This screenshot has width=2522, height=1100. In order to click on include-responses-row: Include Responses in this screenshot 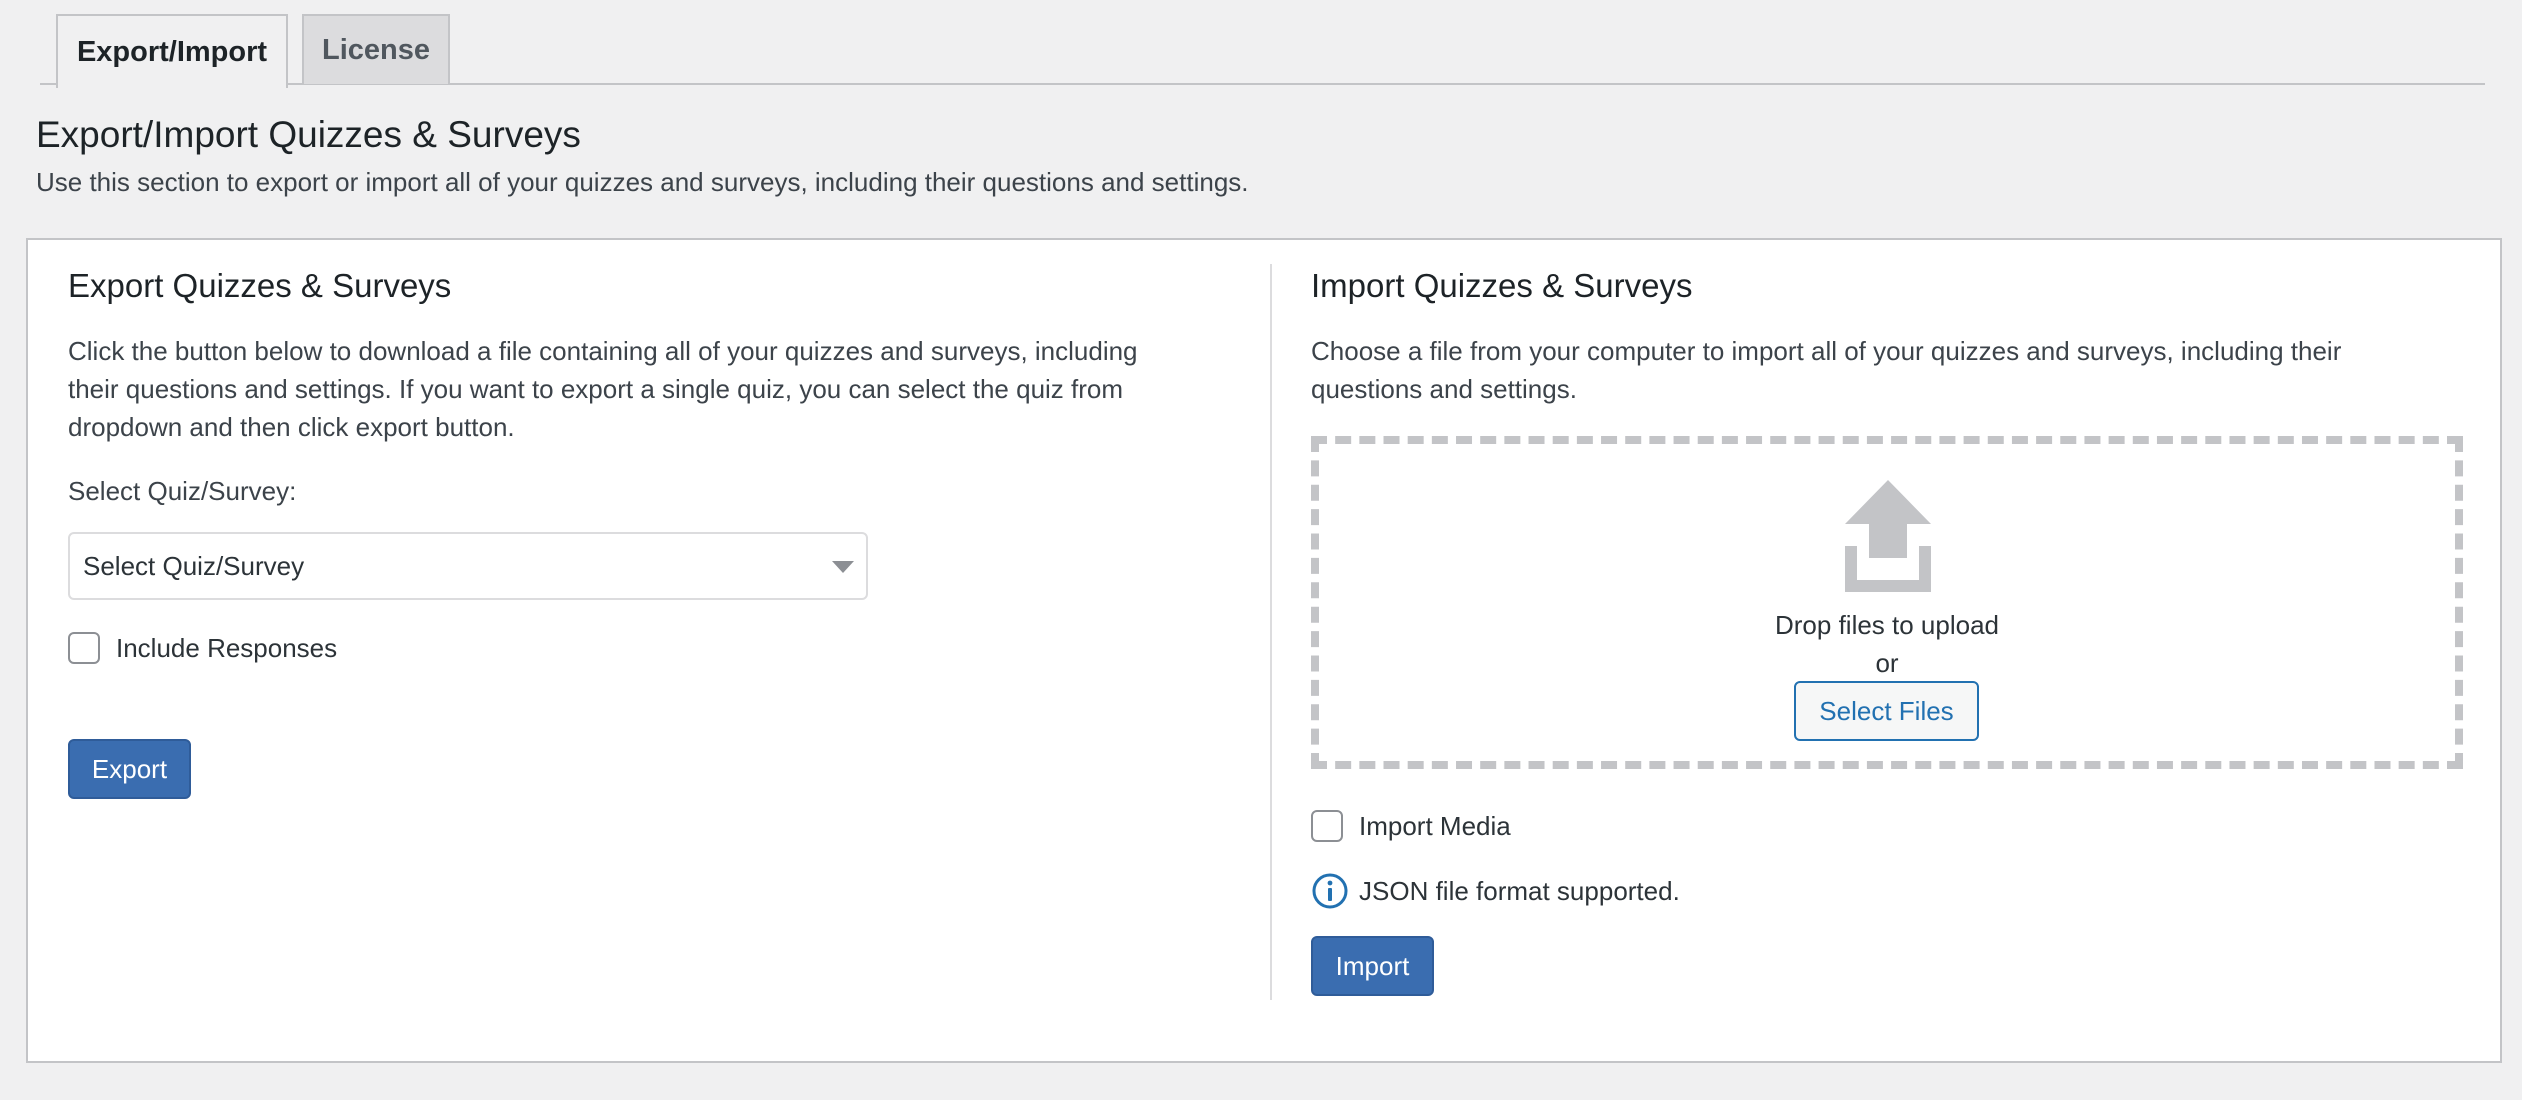, I will do `click(202, 648)`.